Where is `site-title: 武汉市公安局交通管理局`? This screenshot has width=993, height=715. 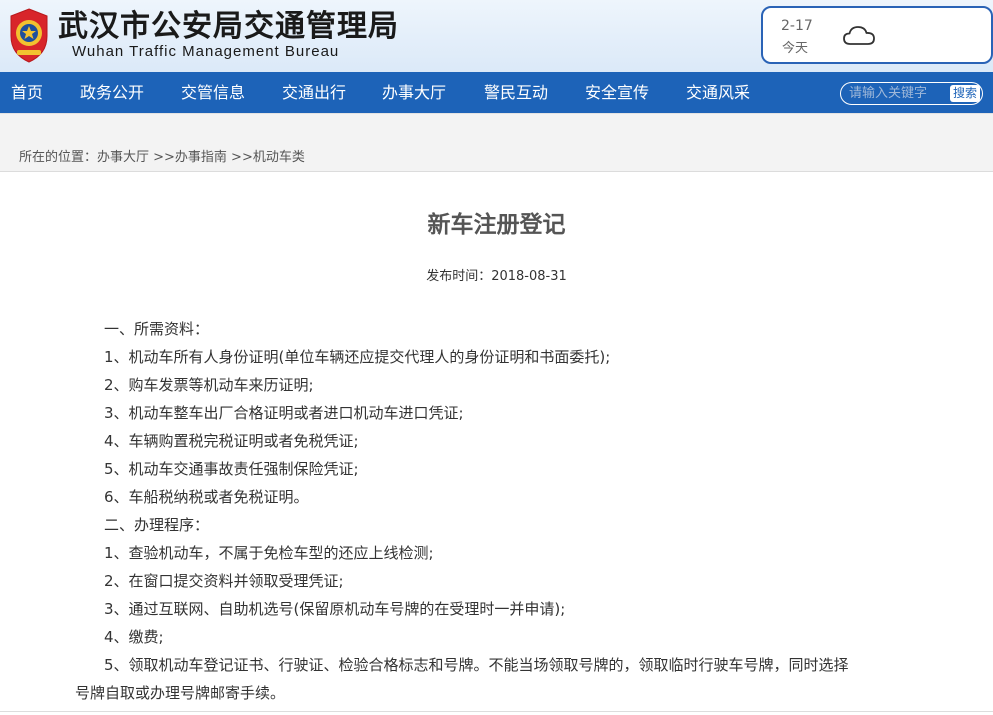
site-title: 武汉市公安局交通管理局 is located at coordinates (228, 26).